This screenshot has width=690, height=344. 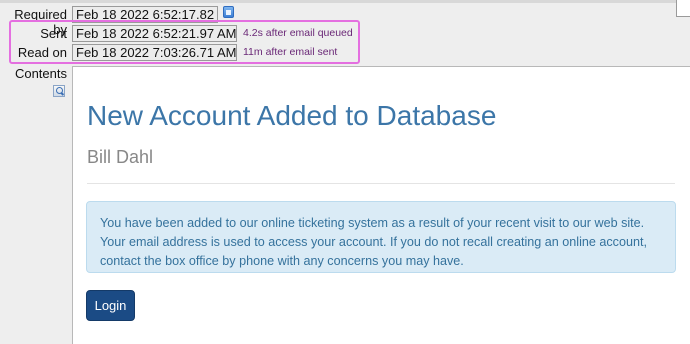 I want to click on top-strip, so click(x=345, y=1).